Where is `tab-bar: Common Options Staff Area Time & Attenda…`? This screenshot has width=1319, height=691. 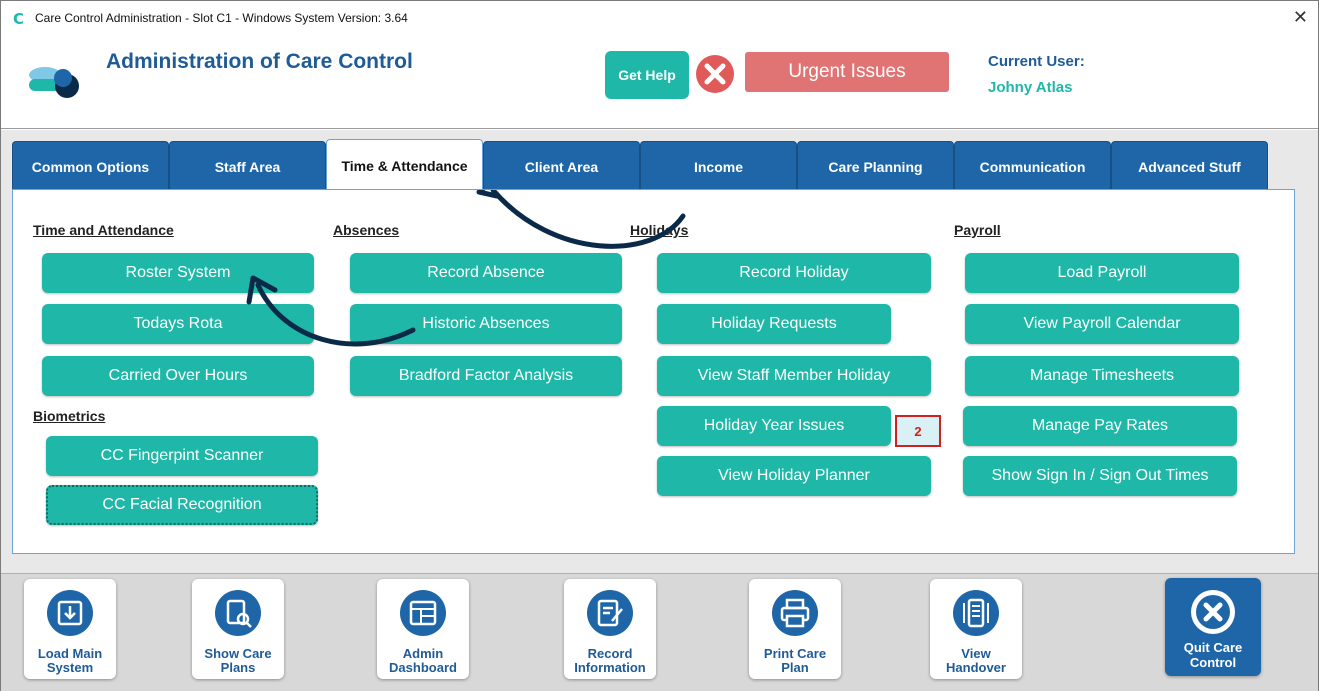 tab-bar: Common Options Staff Area Time & Attenda… is located at coordinates (640, 165).